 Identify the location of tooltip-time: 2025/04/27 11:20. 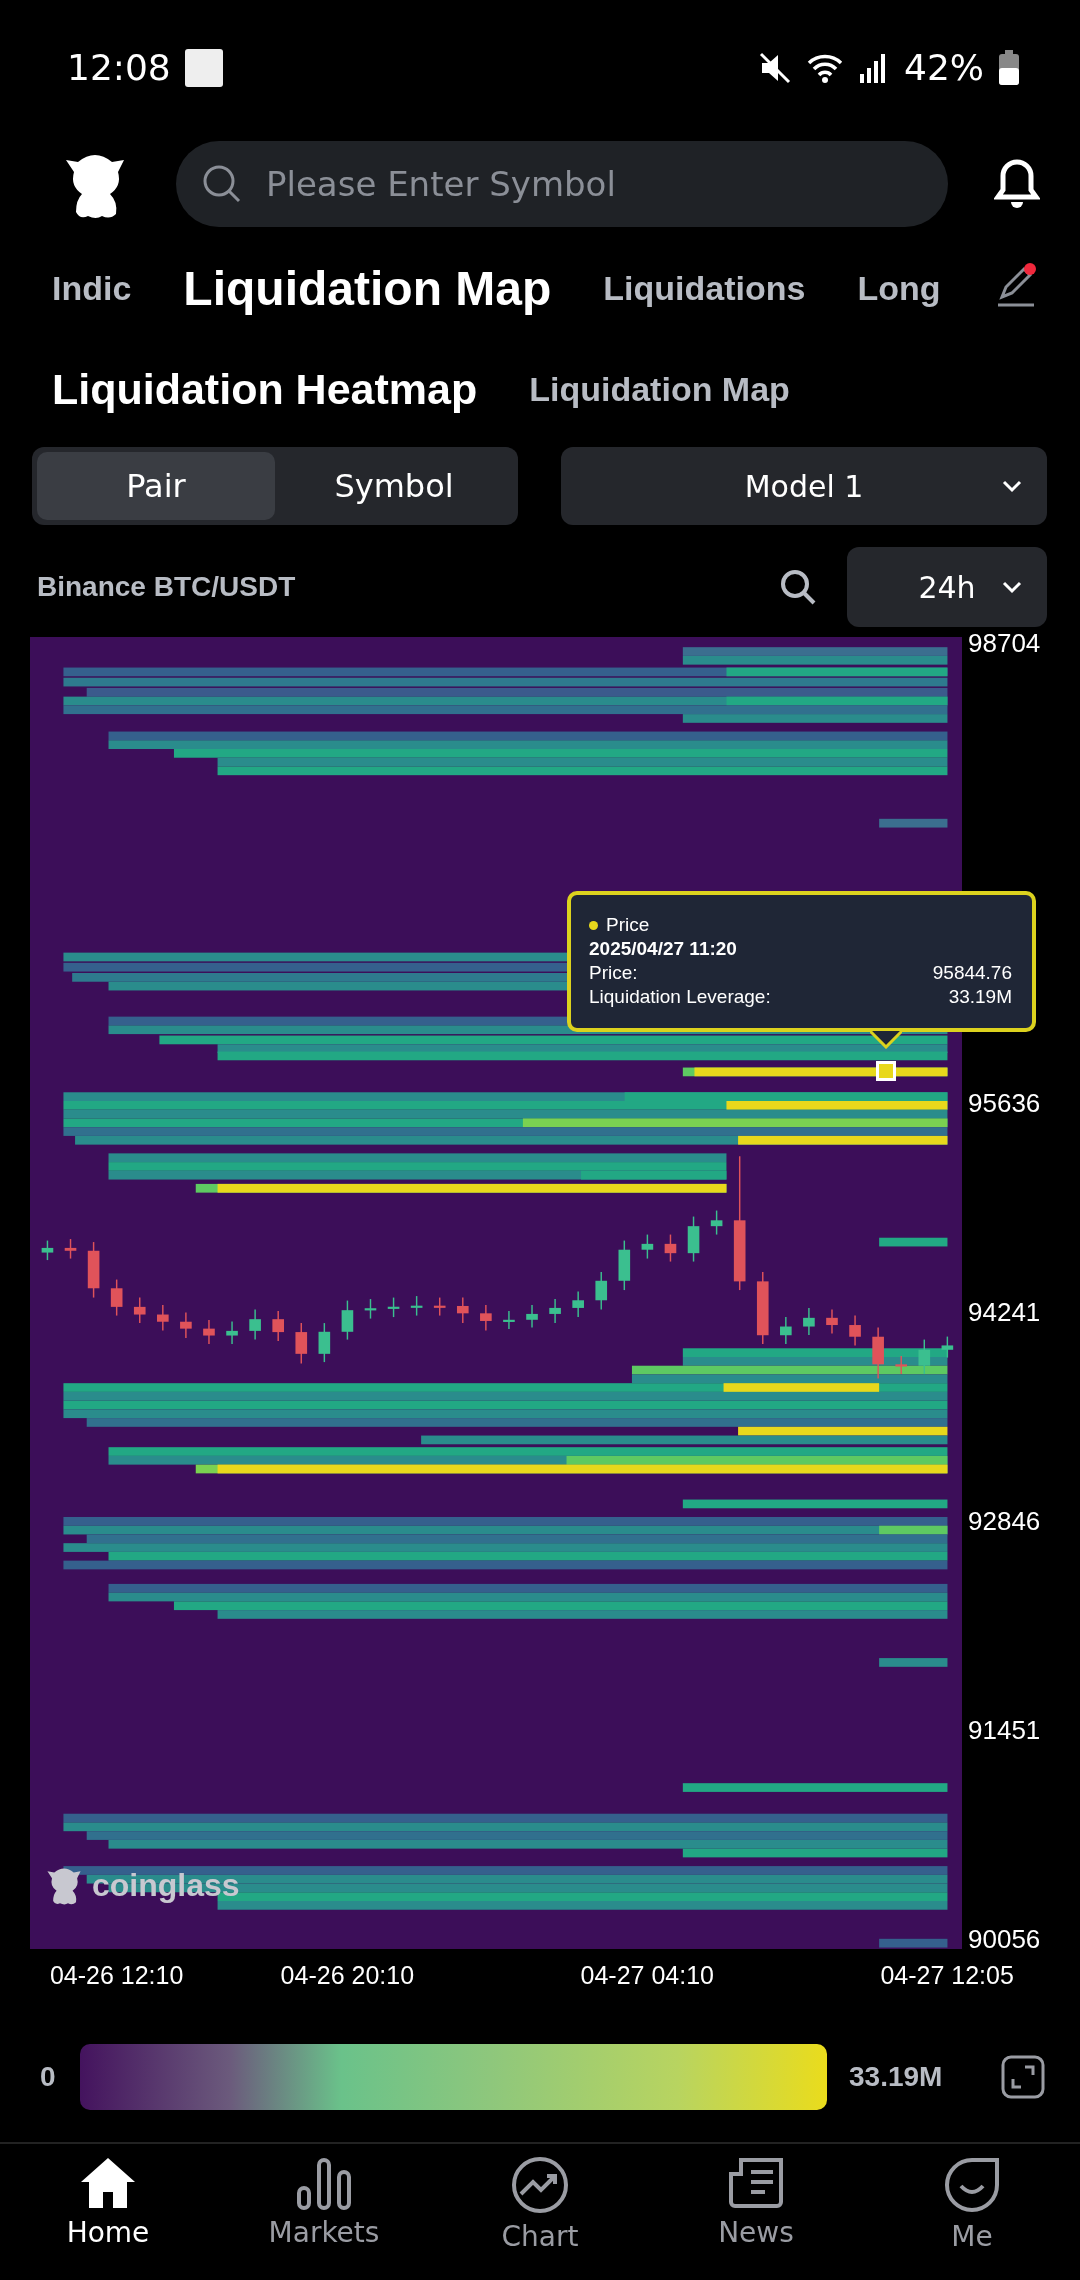
(663, 949).